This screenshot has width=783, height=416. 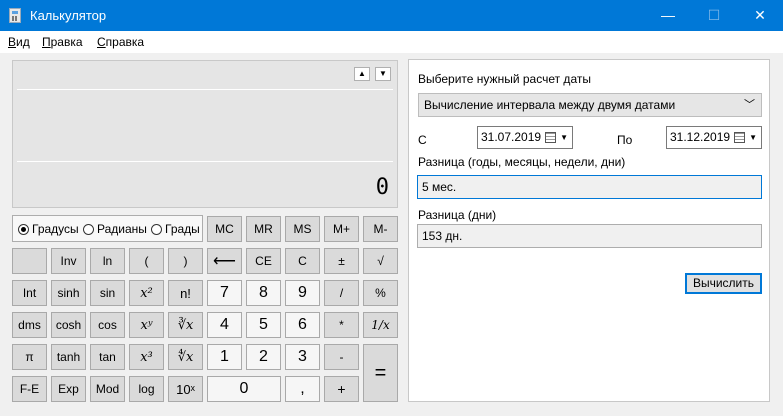 I want to click on mod-key: Mod, so click(x=107, y=389).